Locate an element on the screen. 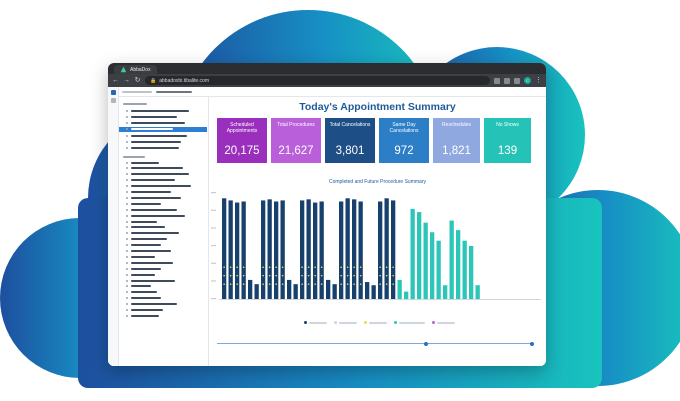 The image size is (680, 401). reload-icon: ↻ is located at coordinates (137, 80).